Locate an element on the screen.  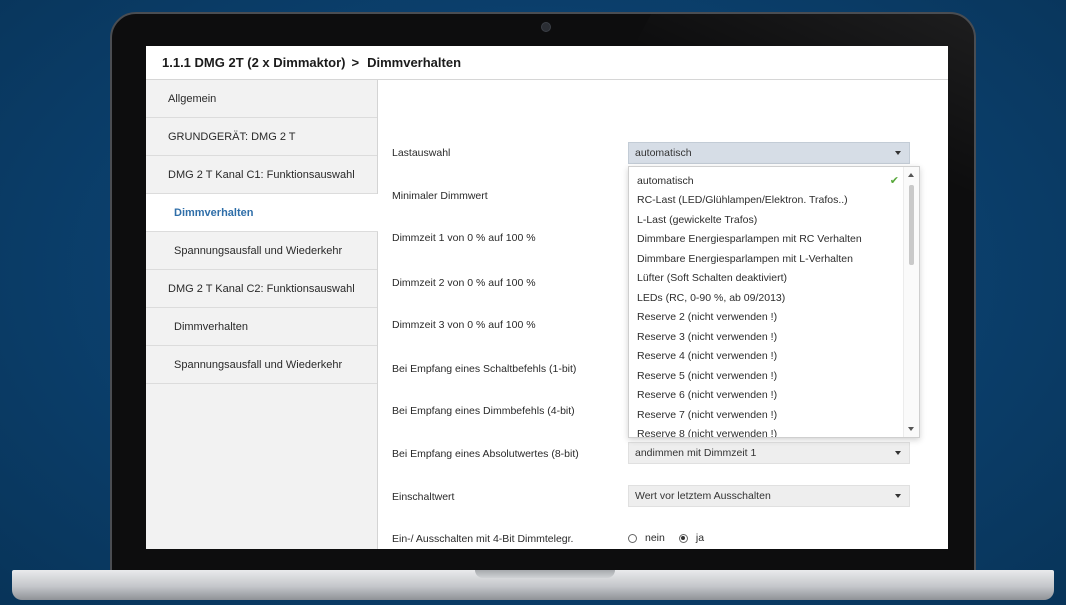
dropdown-option-label: automatisch is located at coordinates (665, 180).